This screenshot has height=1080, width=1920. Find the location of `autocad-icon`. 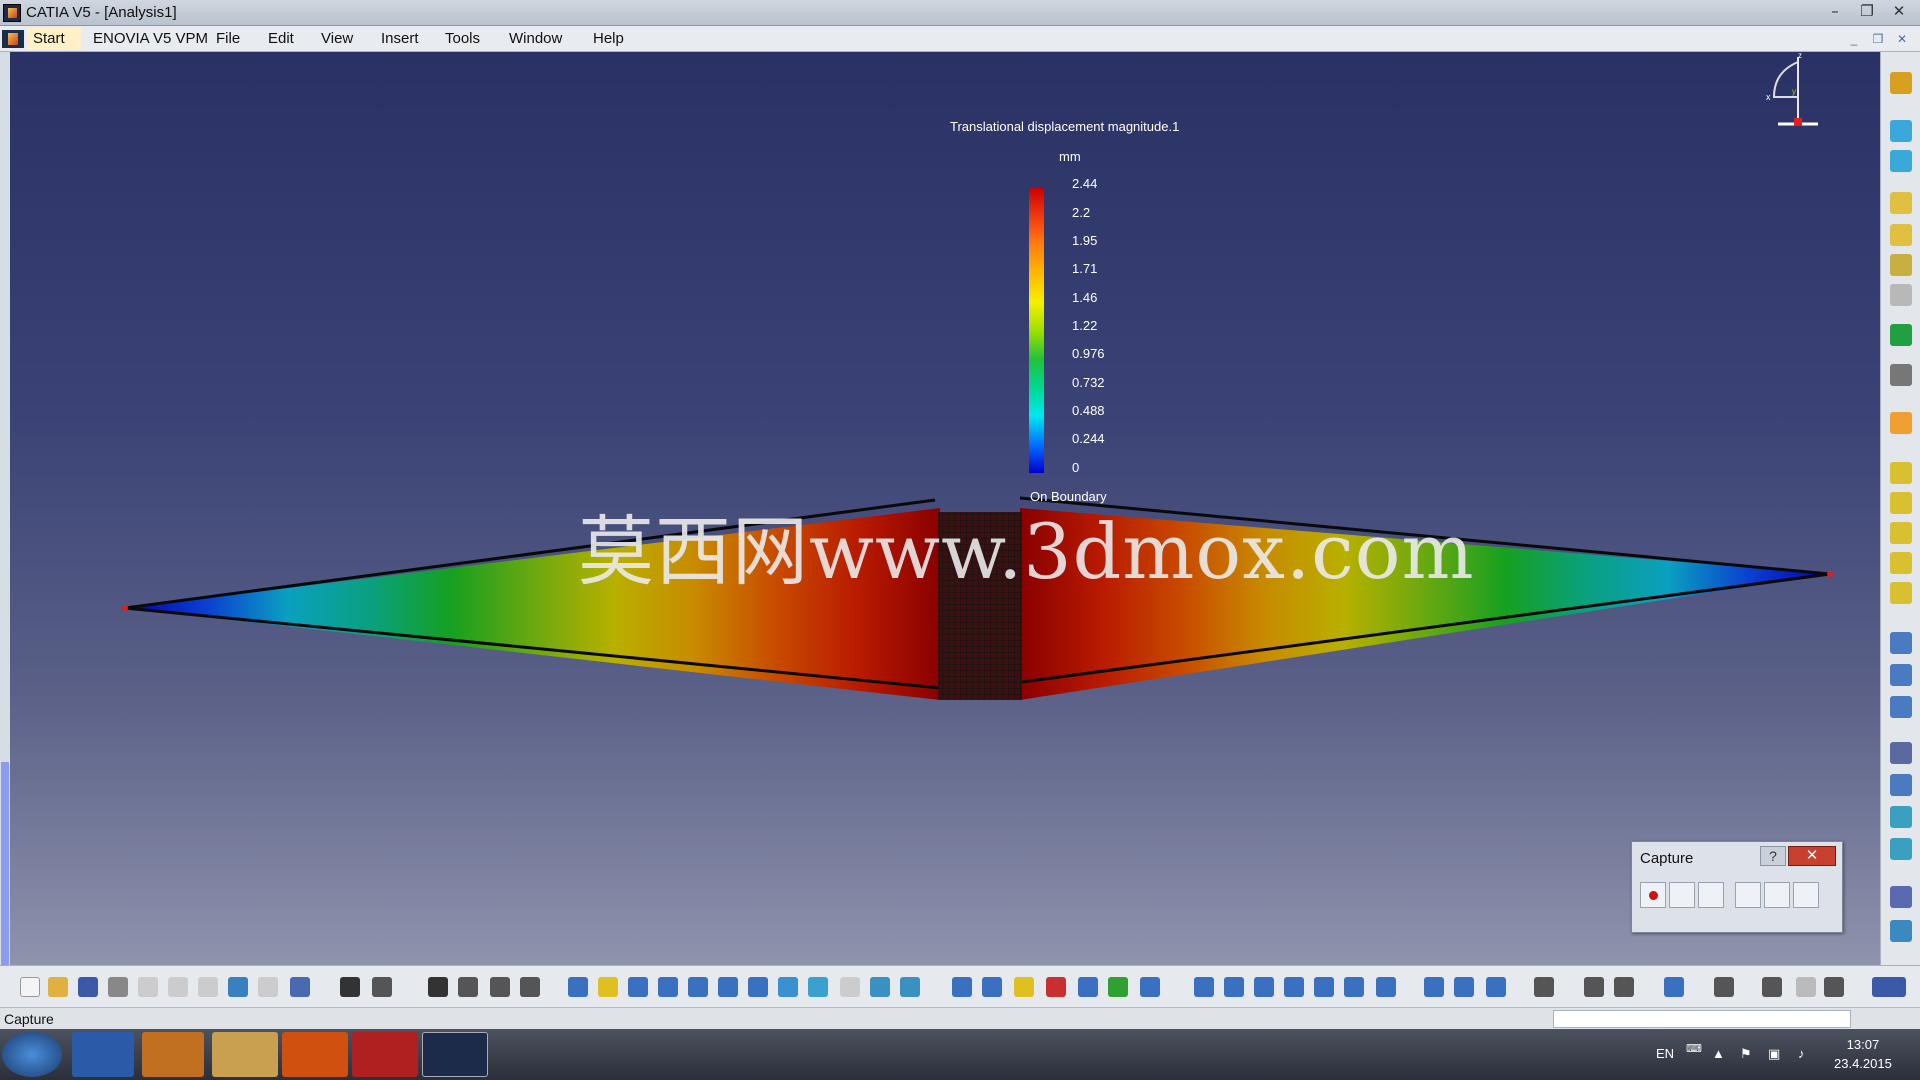

autocad-icon is located at coordinates (385, 1054).